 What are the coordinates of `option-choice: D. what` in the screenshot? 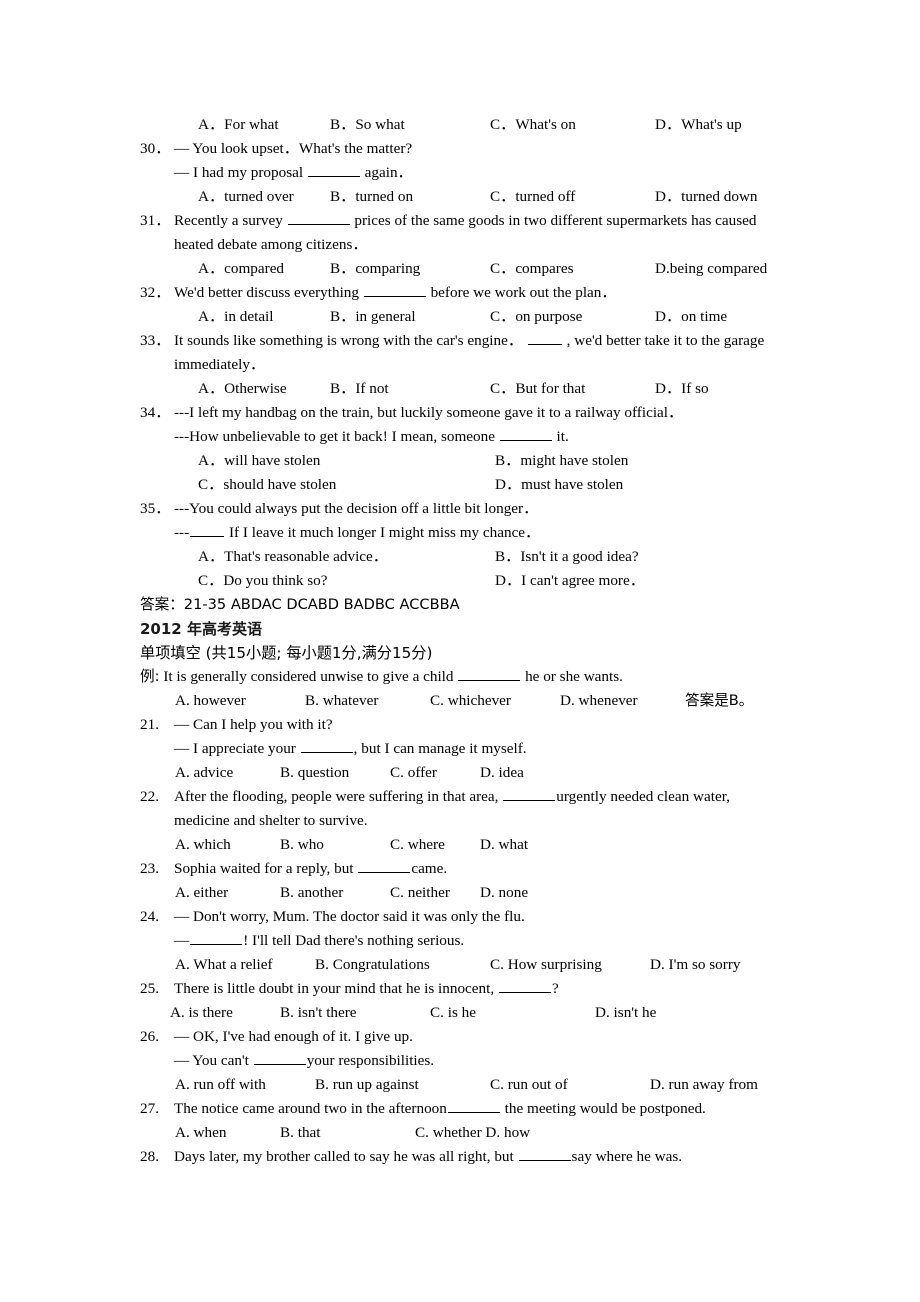 It's located at (504, 845).